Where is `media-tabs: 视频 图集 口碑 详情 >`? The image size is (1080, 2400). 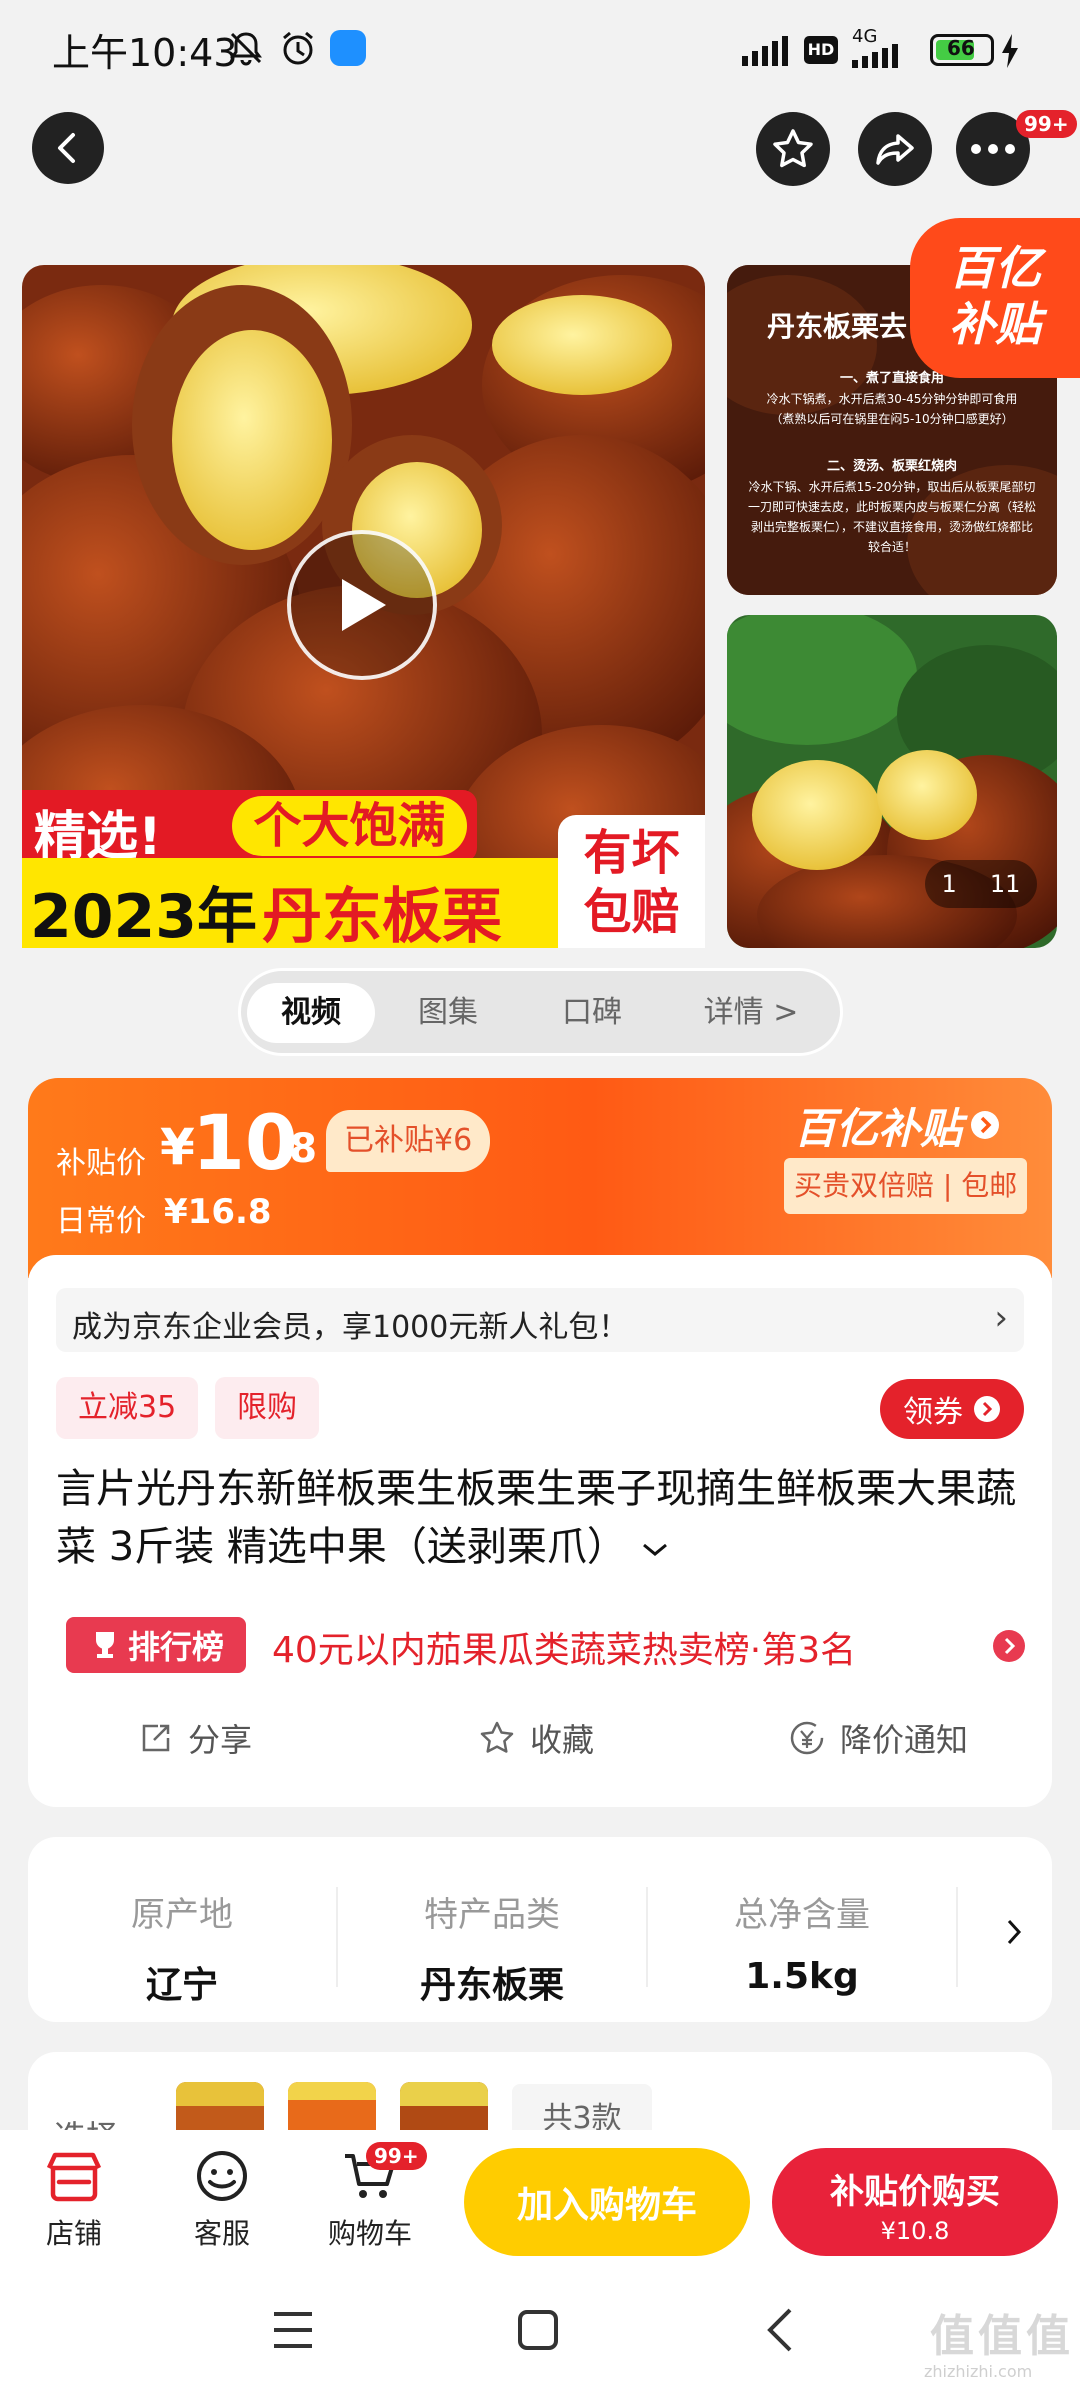
media-tabs: 视频 图集 口碑 详情 > is located at coordinates (540, 1012).